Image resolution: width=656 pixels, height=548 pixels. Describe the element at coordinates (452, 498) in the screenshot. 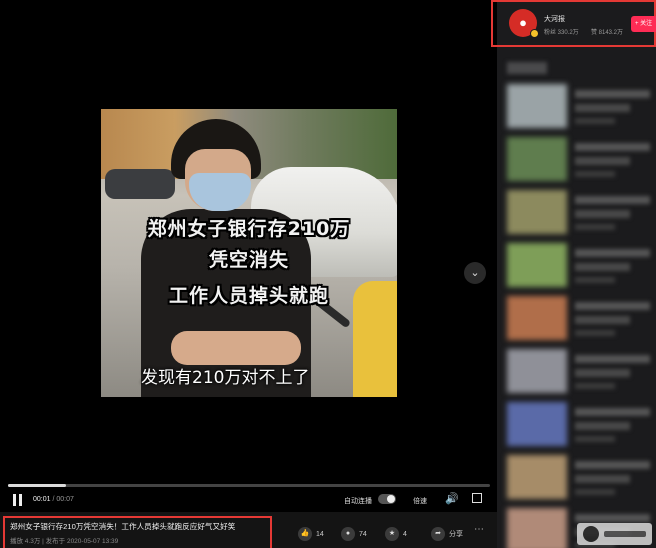

I see `volume-icon: 🔊` at that location.